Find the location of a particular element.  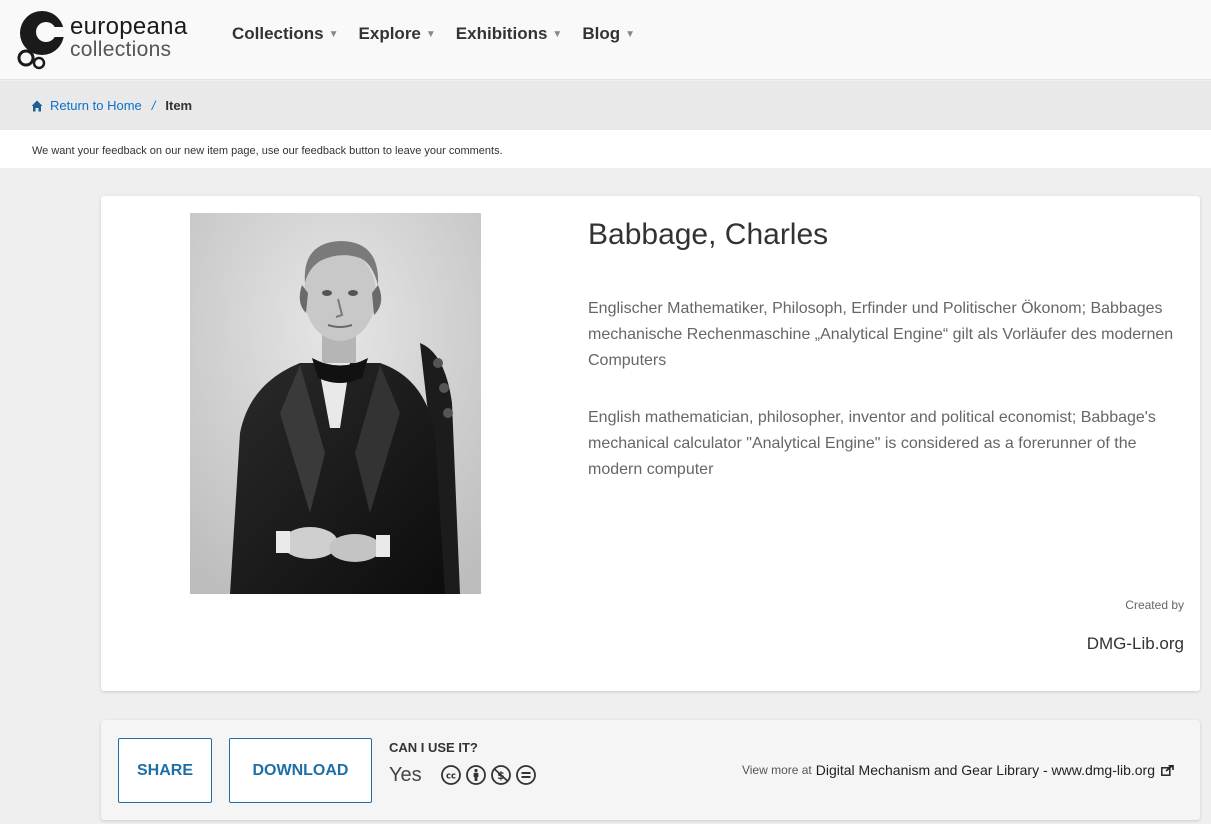

noncommercial-icon: $ is located at coordinates (501, 775).